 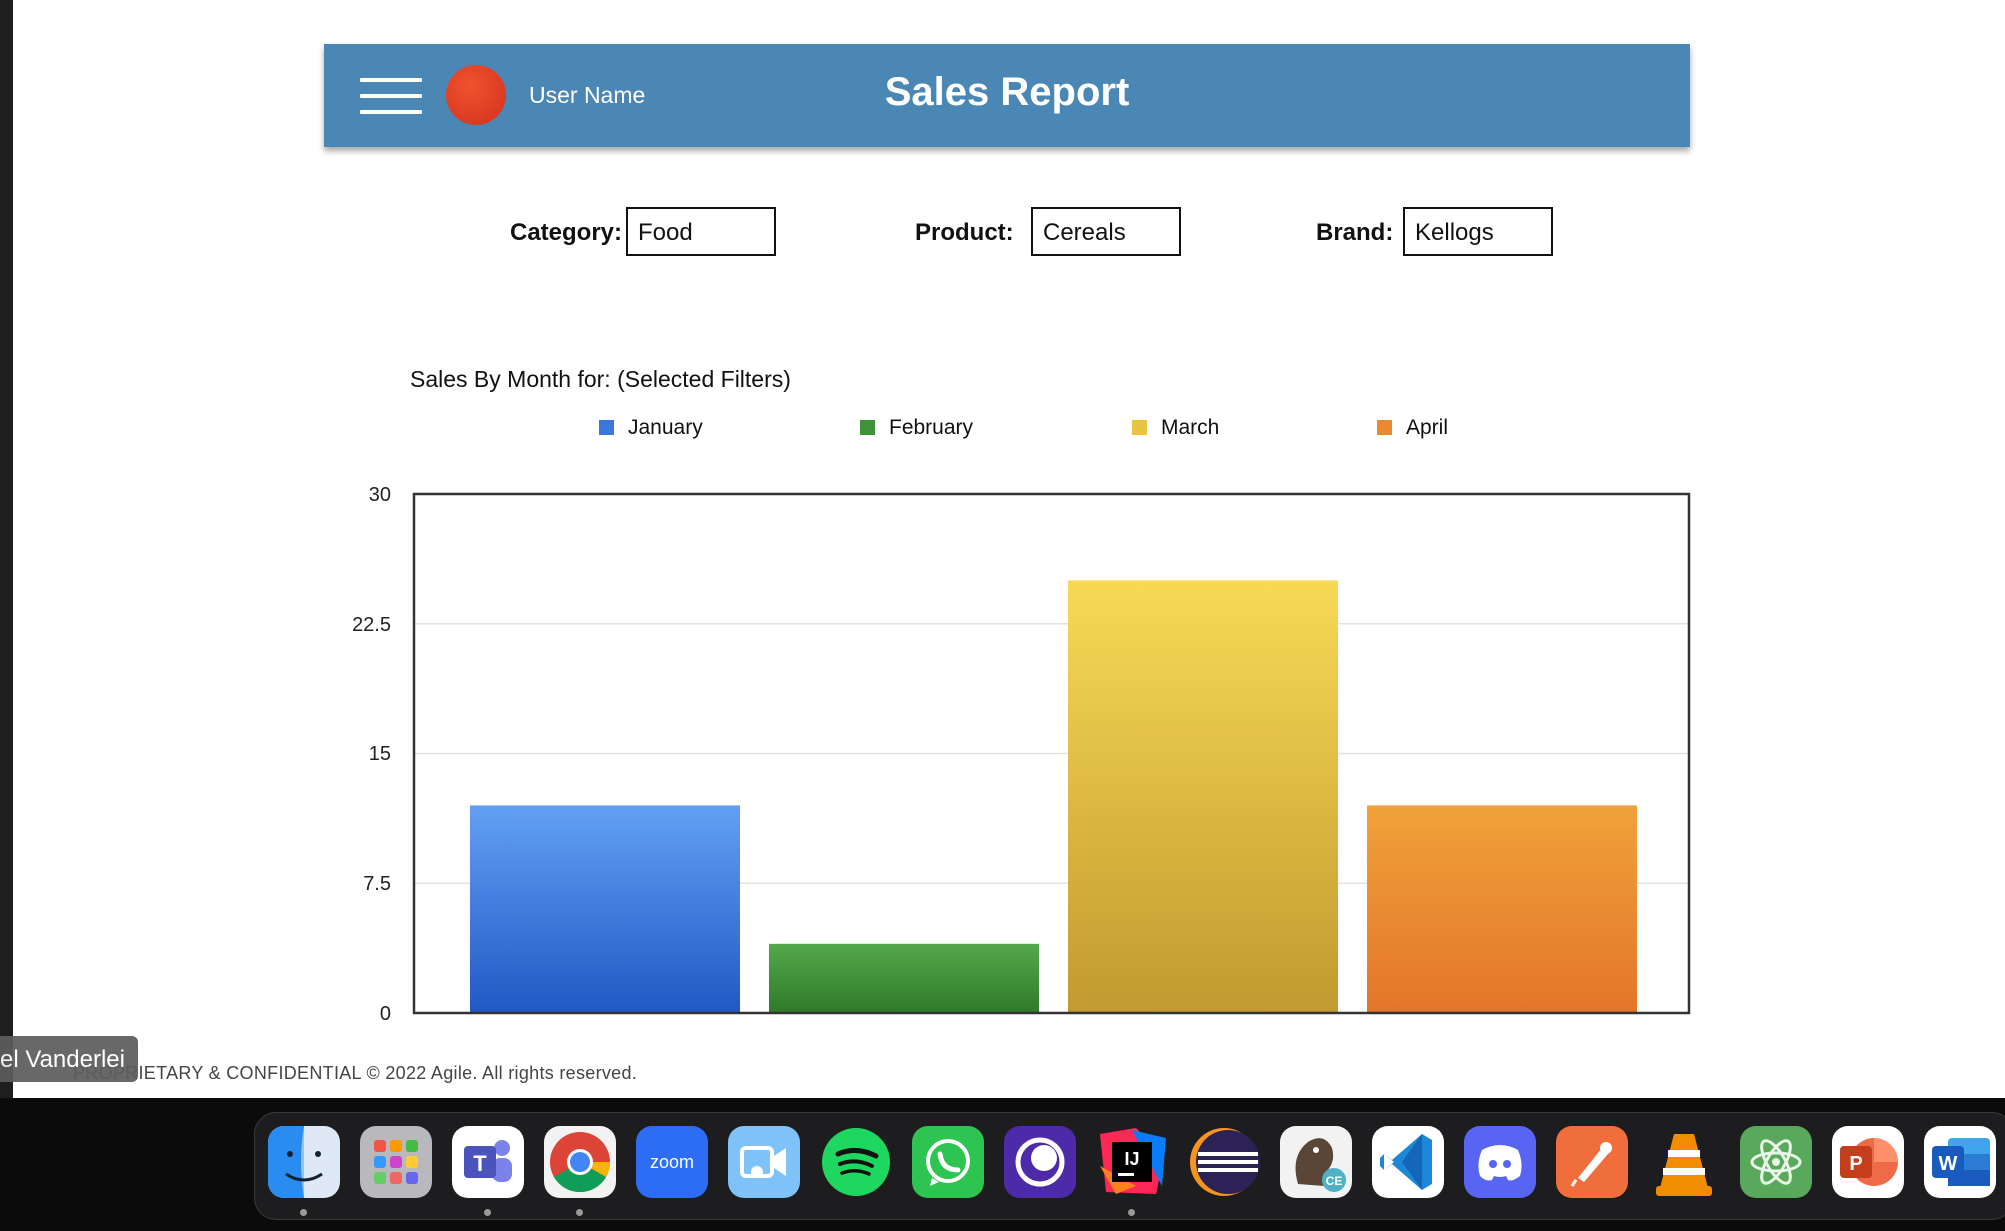 What do you see at coordinates (304, 1162) in the screenshot?
I see `finder-icon` at bounding box center [304, 1162].